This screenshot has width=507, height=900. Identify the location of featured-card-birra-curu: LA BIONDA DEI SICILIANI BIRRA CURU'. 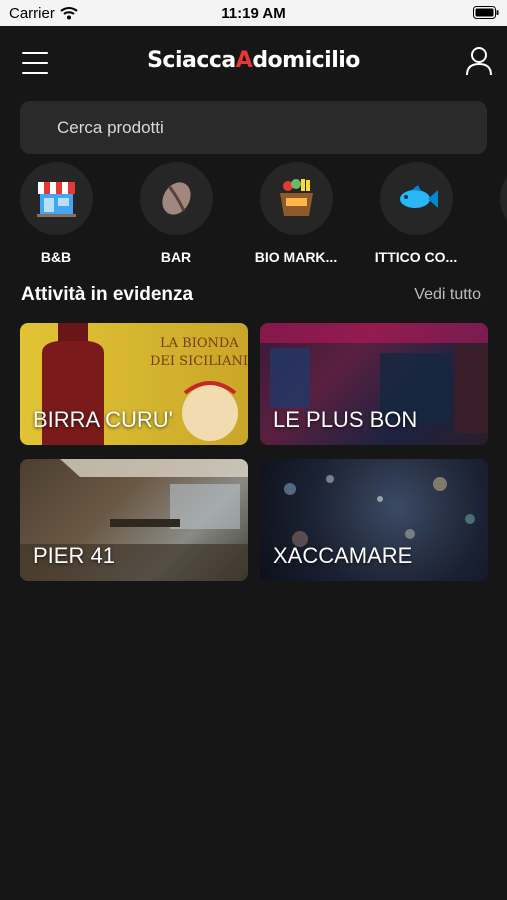
(134, 384).